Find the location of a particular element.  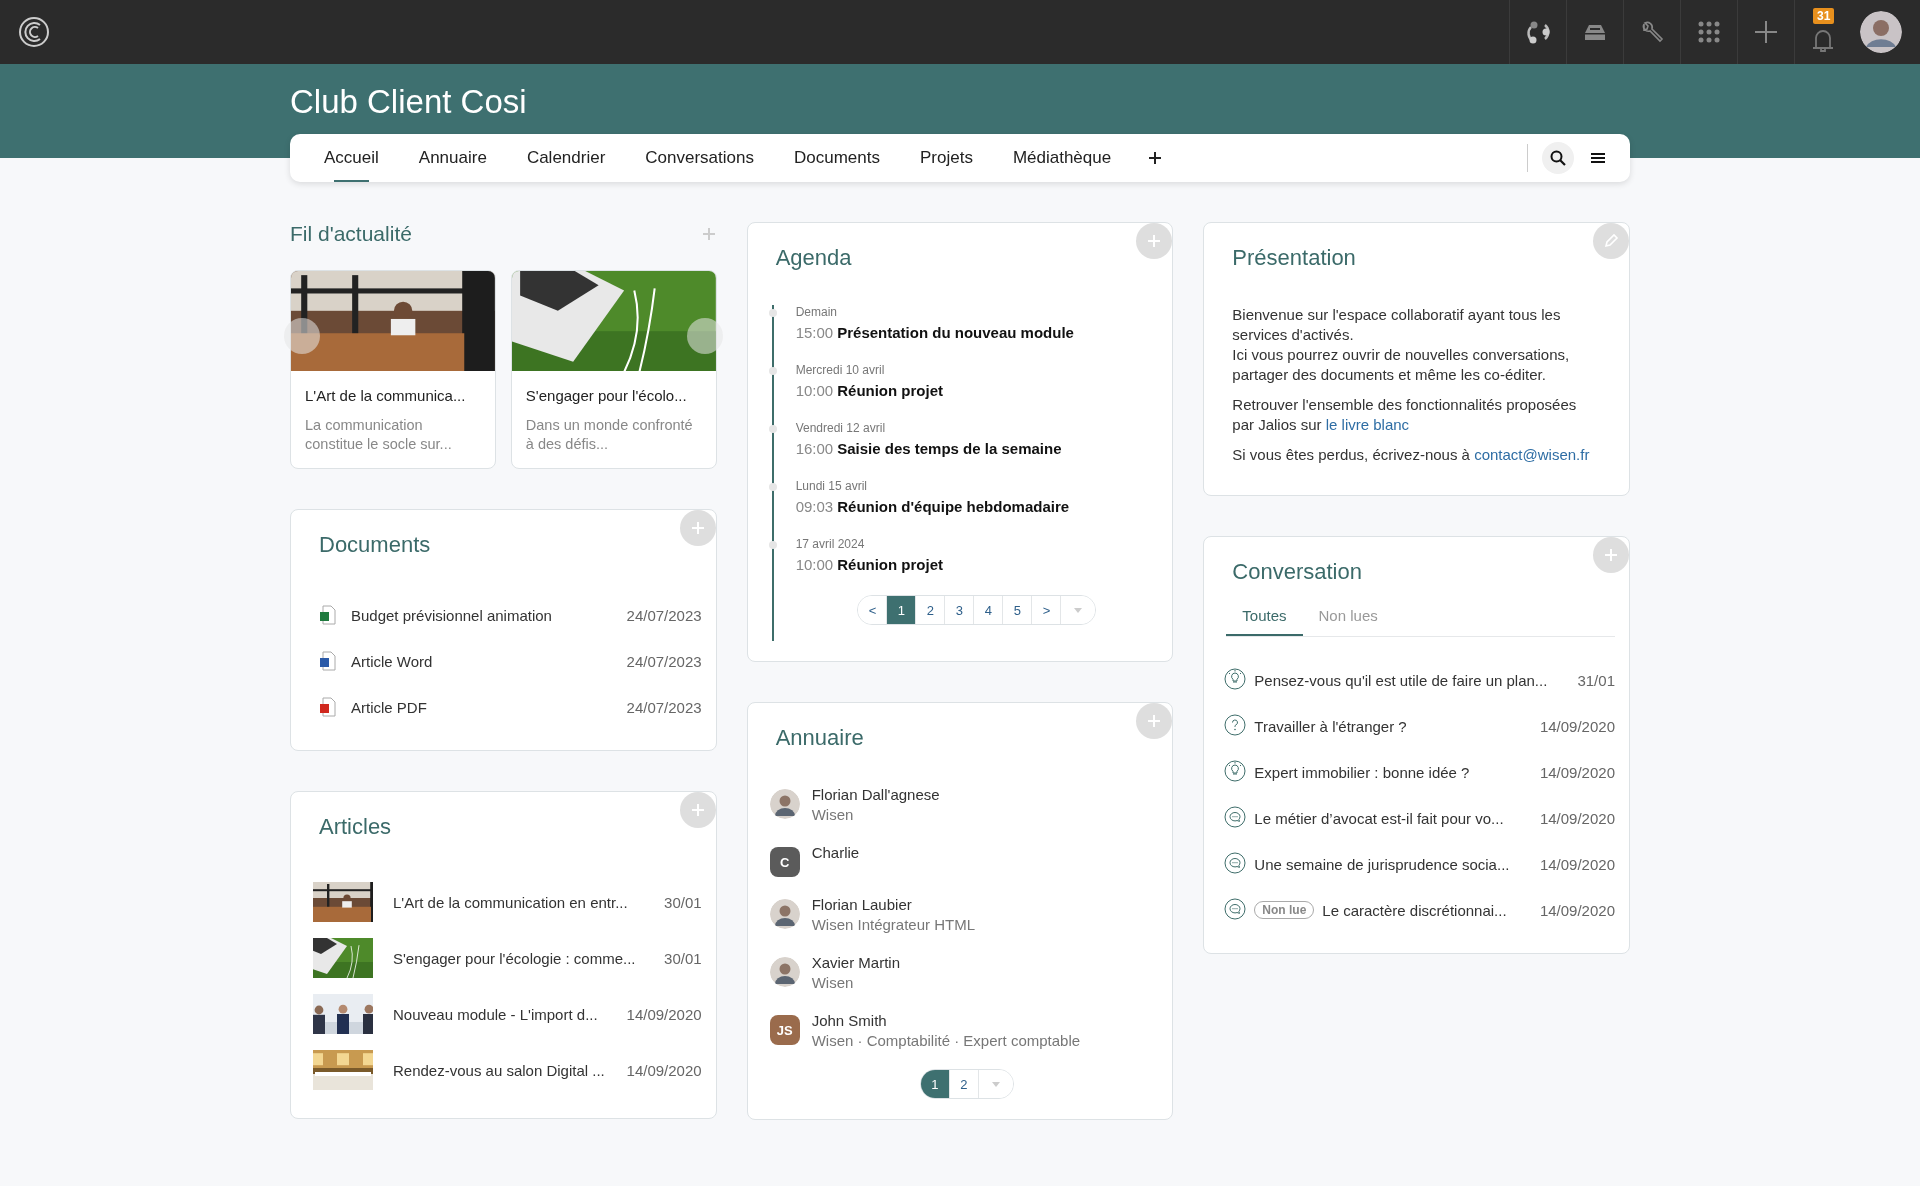

search-icon is located at coordinates (1558, 158).